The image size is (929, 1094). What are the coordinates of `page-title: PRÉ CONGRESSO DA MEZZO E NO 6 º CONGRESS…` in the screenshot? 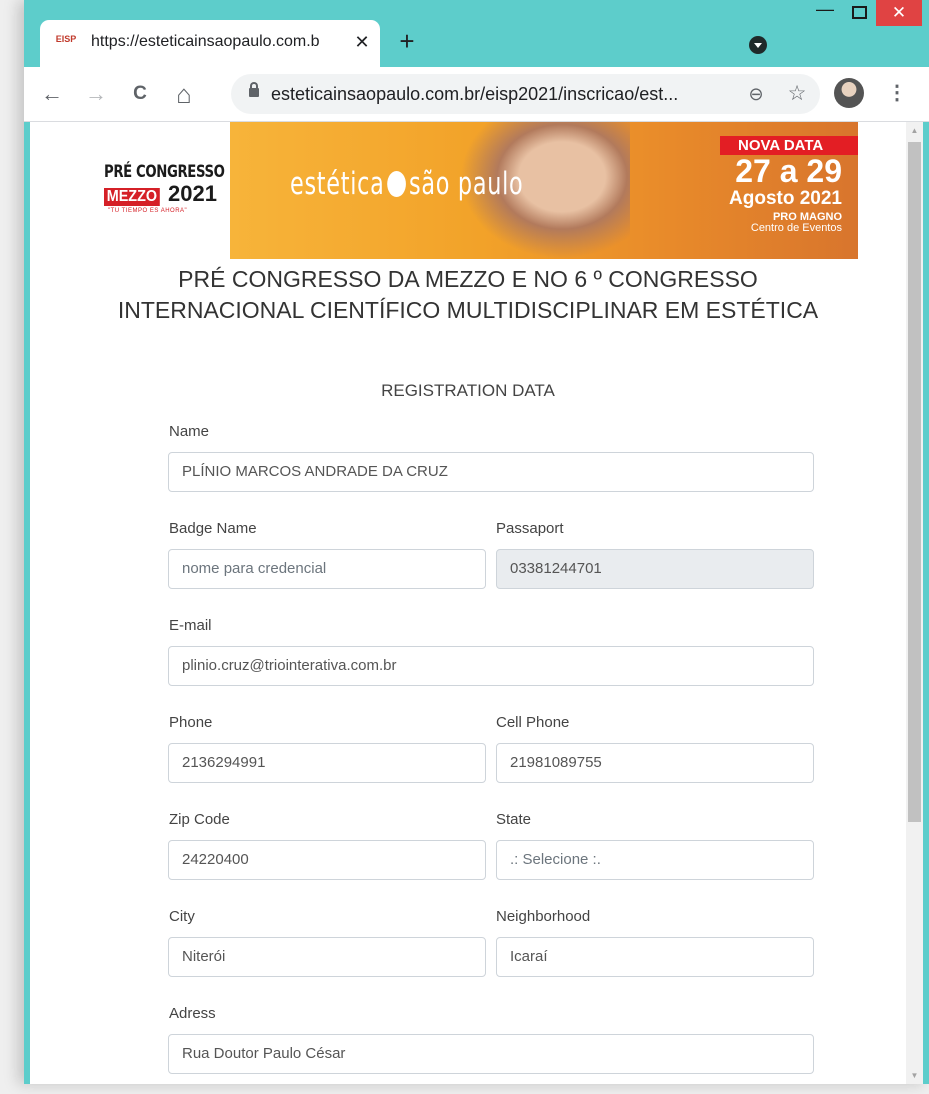 It's located at (468, 294).